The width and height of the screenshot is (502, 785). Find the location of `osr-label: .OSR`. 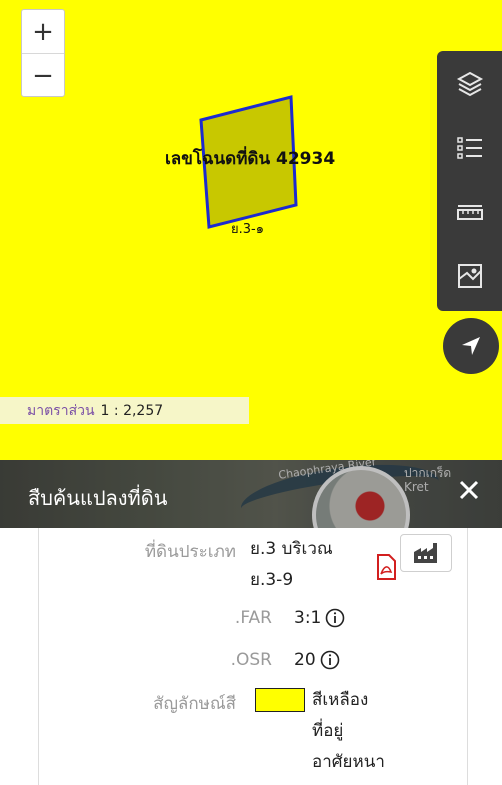

osr-label: .OSR is located at coordinates (251, 660).